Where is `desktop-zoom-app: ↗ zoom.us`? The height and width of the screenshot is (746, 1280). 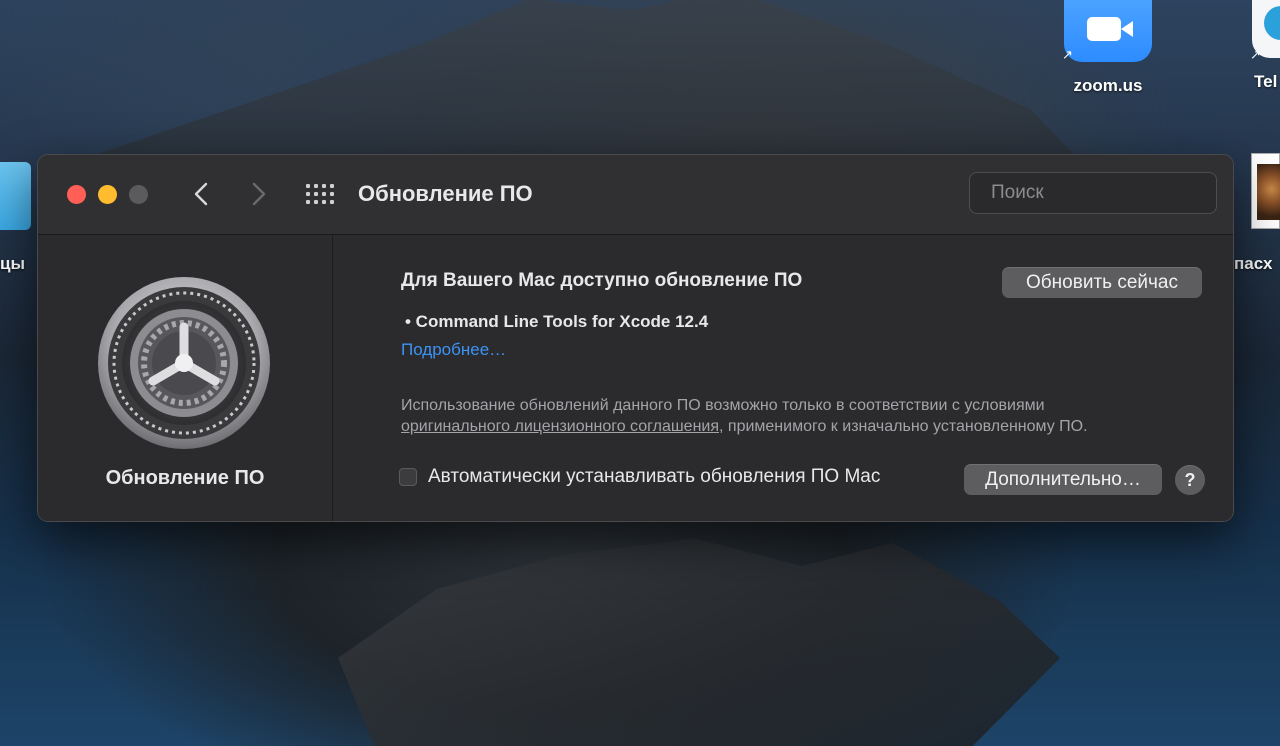
desktop-zoom-app: ↗ zoom.us is located at coordinates (1107, 48).